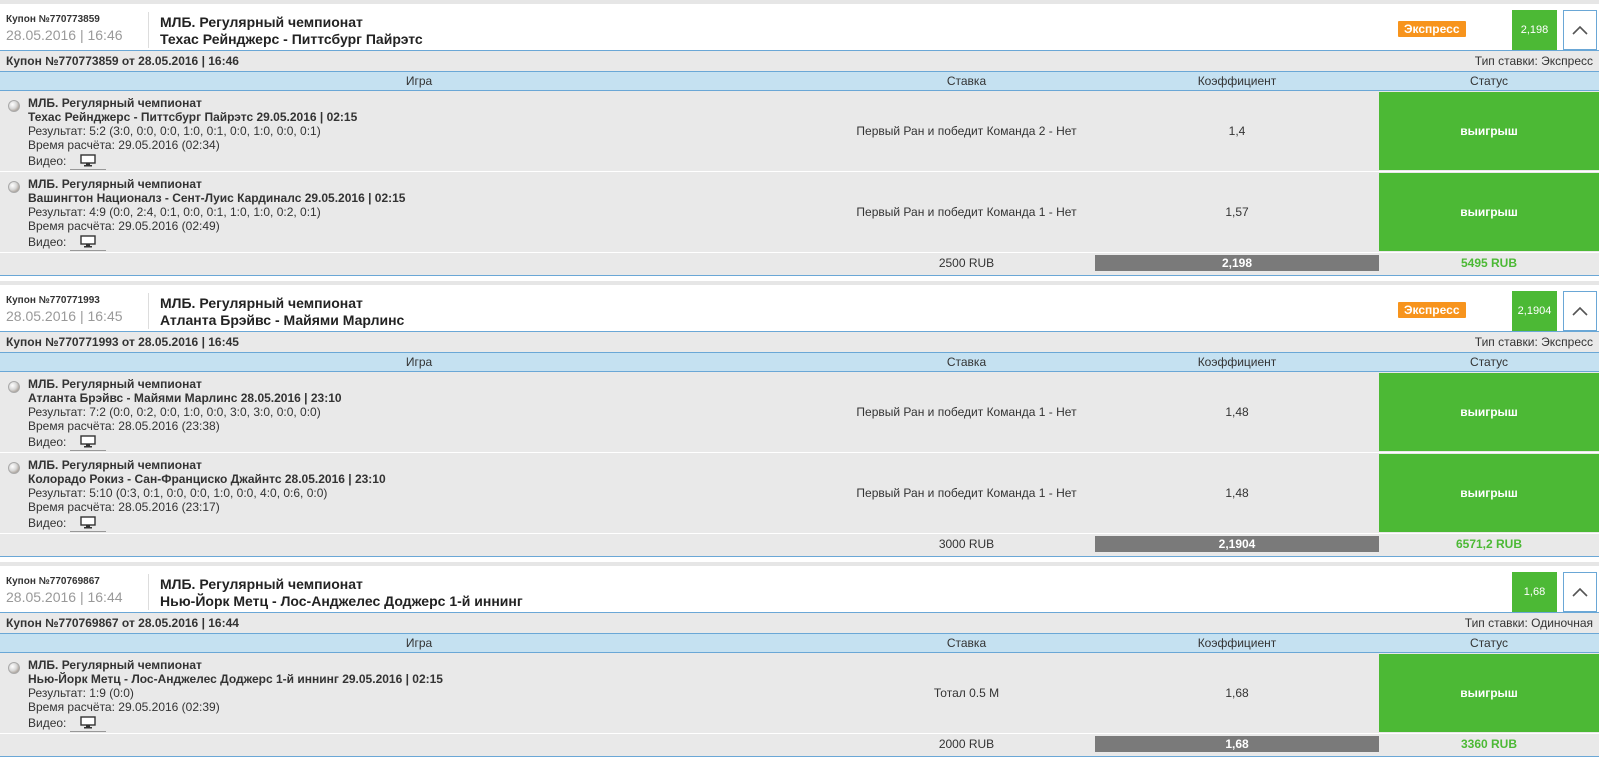 The image size is (1599, 775). What do you see at coordinates (966, 131) in the screenshot?
I see `bet-cell: Первый Ран и победит Команда 2 - Нет` at bounding box center [966, 131].